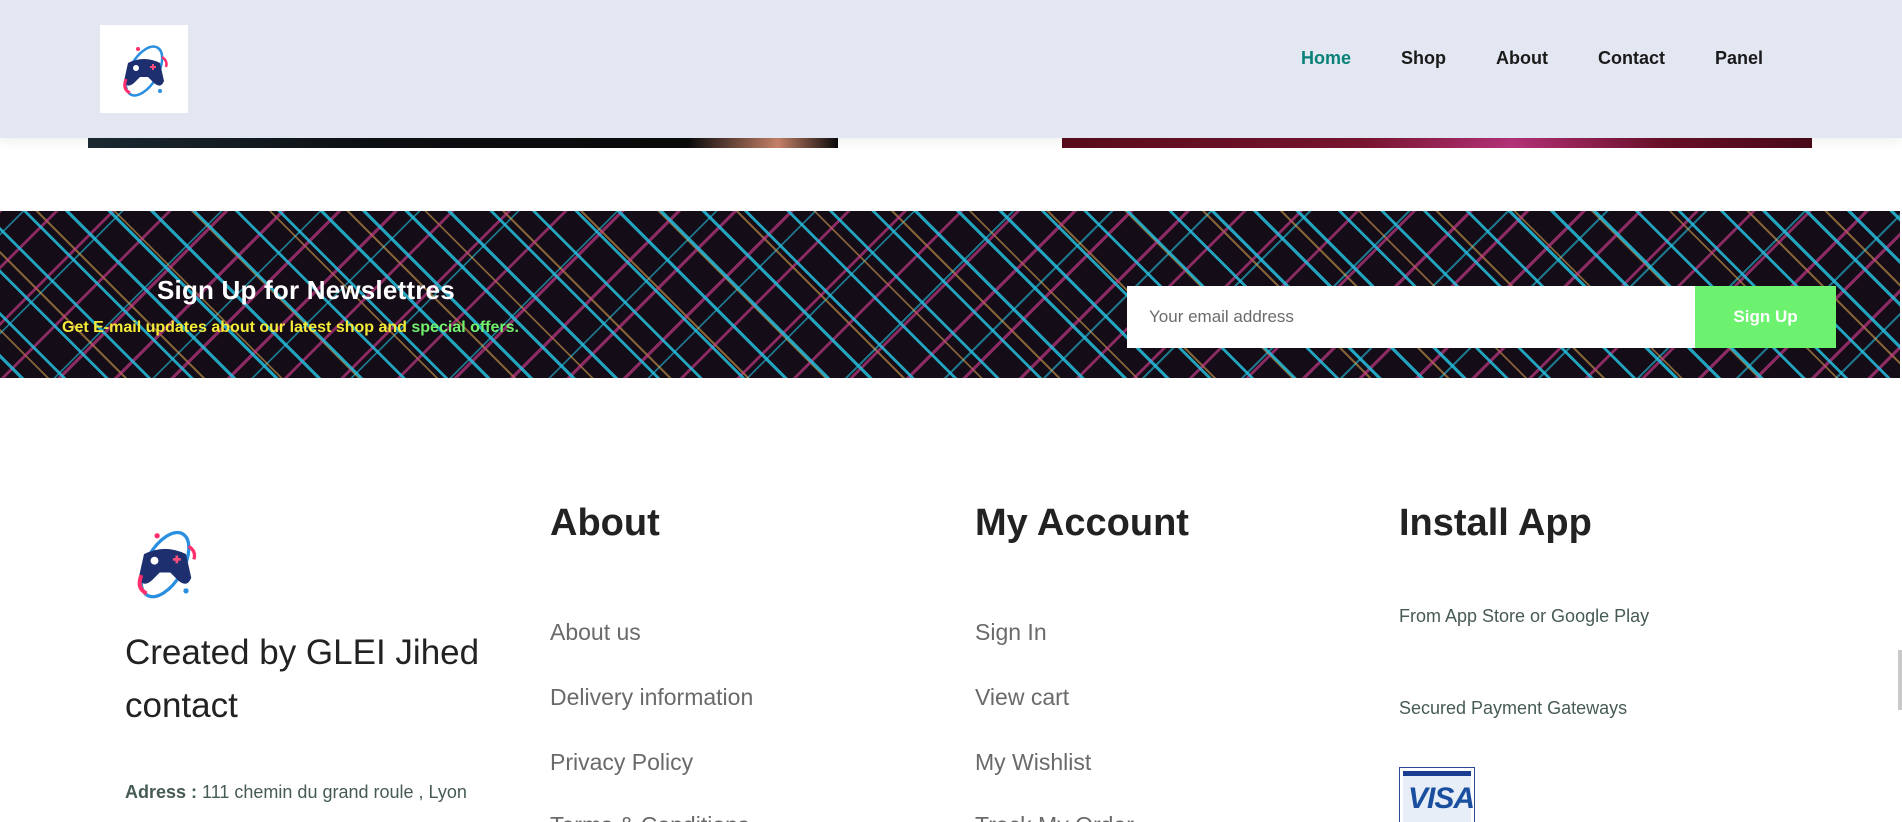  I want to click on sign-in-link: Sign In, so click(1011, 632).